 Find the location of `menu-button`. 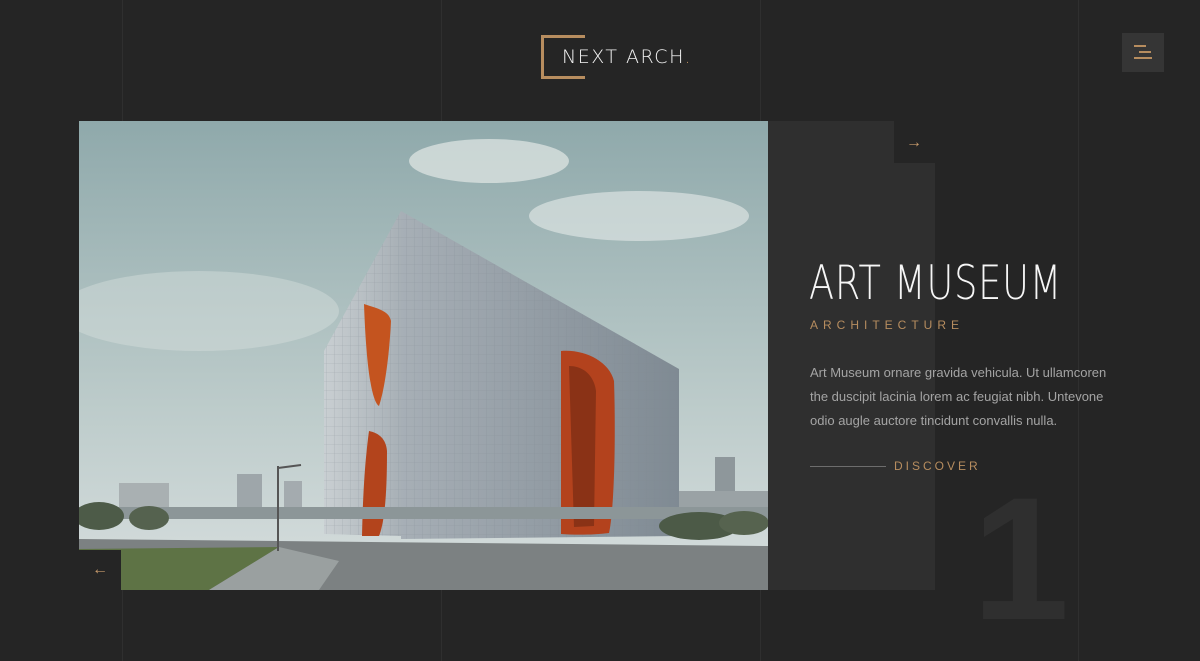

menu-button is located at coordinates (1143, 52).